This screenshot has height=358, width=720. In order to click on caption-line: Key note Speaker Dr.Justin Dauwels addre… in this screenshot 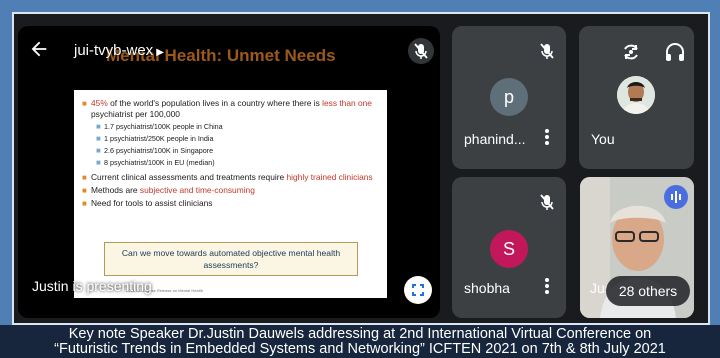, I will do `click(360, 334)`.